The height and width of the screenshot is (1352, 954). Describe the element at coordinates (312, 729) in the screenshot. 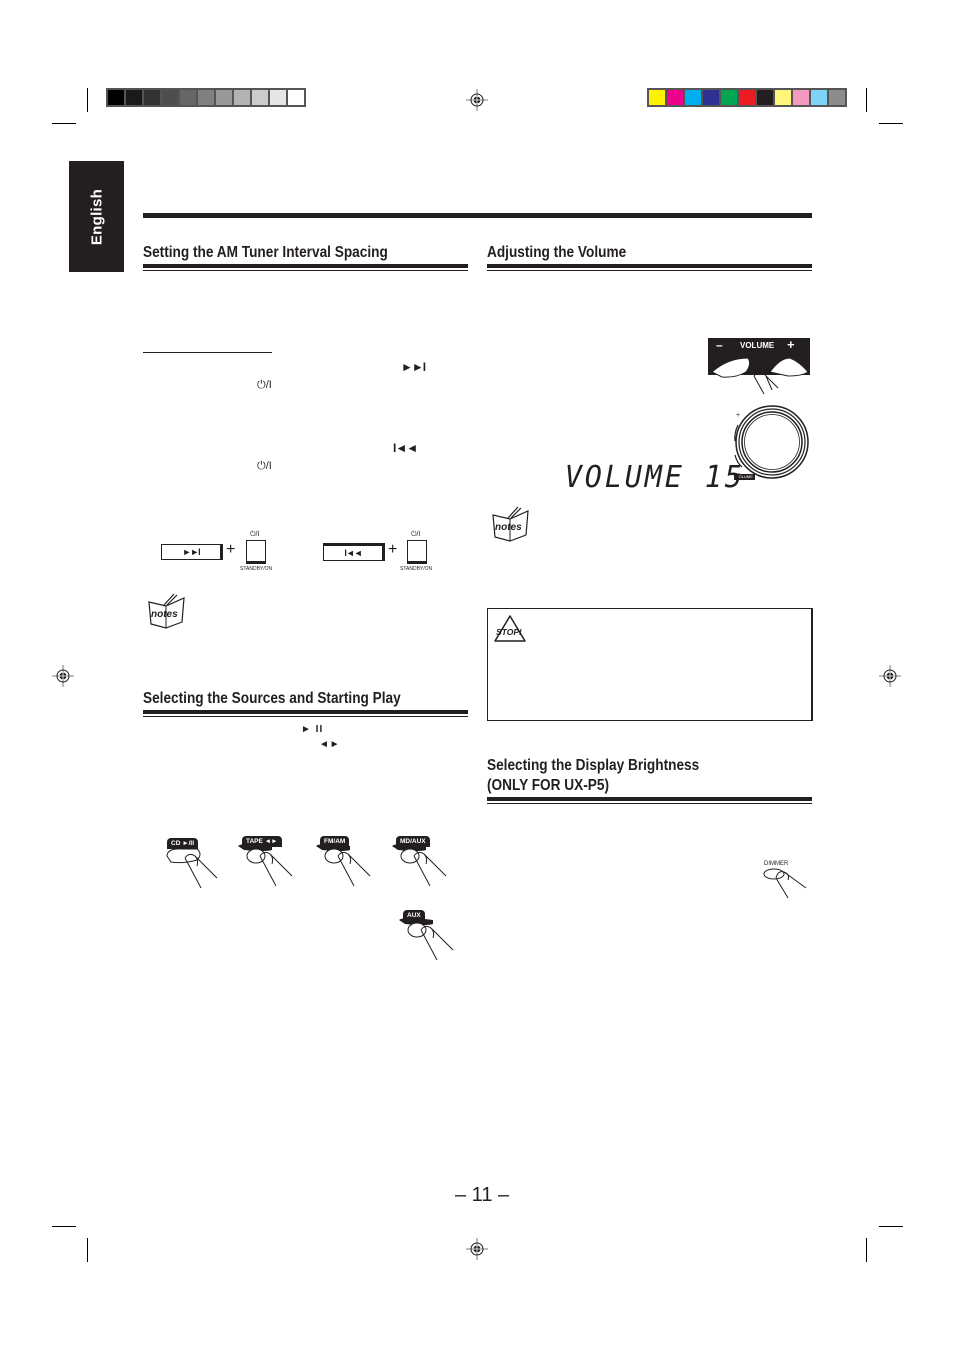

I see `play-pause-icon: ► II` at that location.